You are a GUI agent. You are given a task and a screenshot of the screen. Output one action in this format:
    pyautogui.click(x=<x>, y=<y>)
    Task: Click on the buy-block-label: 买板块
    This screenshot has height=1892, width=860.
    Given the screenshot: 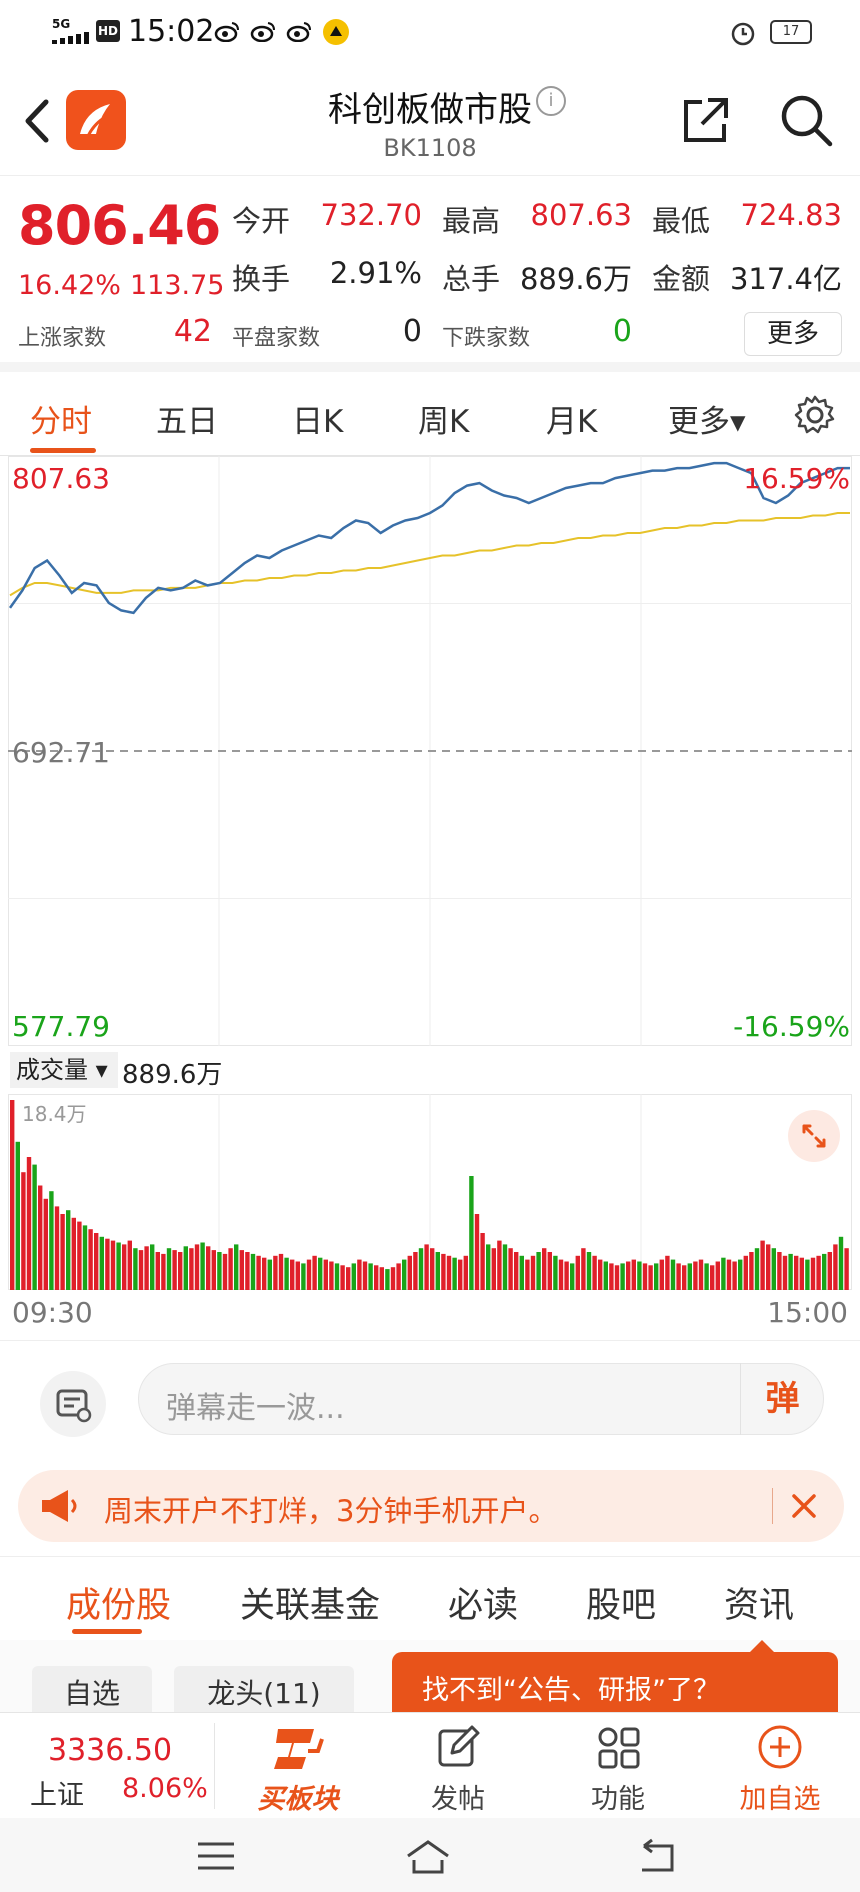 What is the action you would take?
    pyautogui.click(x=298, y=1796)
    